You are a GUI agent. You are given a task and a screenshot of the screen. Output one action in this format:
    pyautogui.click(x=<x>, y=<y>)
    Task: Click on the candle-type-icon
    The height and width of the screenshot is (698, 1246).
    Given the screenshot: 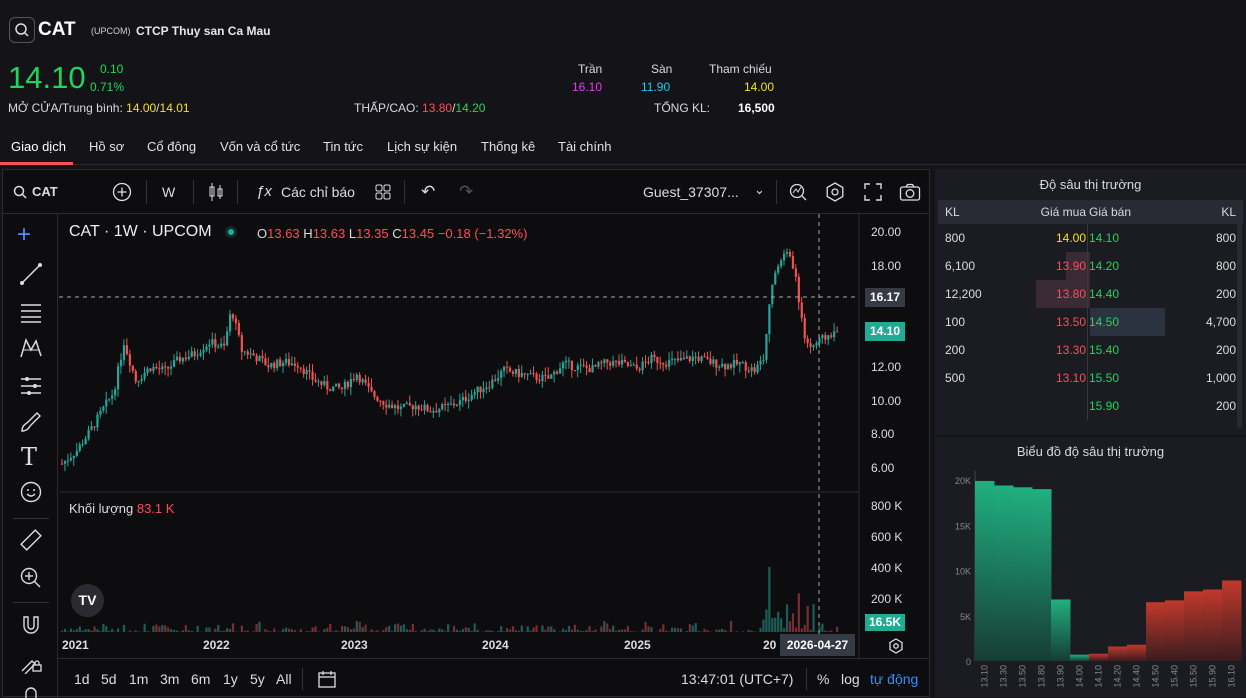 What is the action you would take?
    pyautogui.click(x=216, y=192)
    